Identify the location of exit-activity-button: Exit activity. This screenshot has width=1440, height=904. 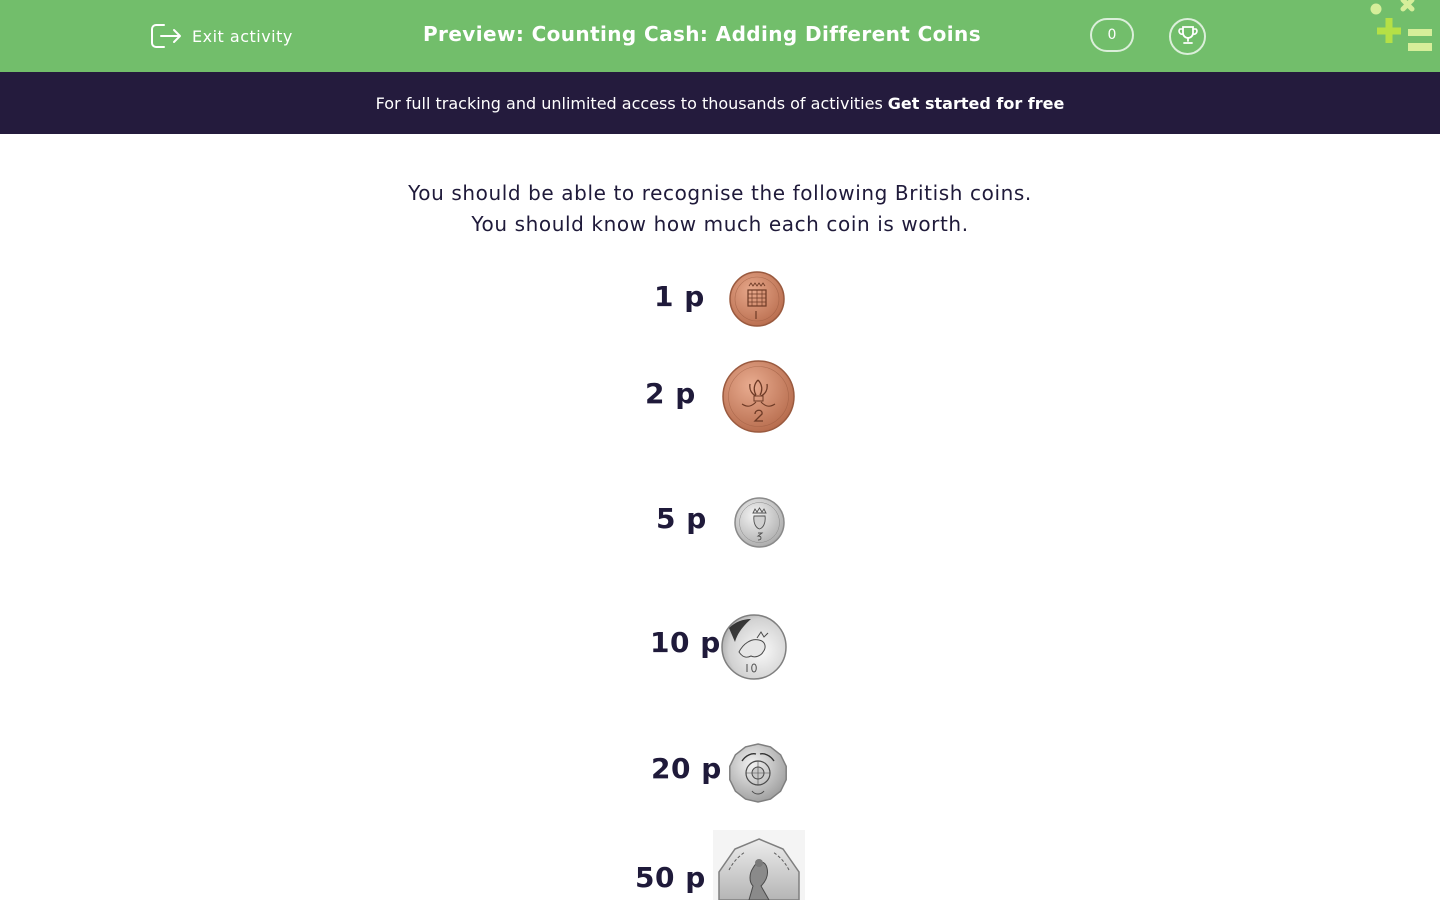
(221, 36).